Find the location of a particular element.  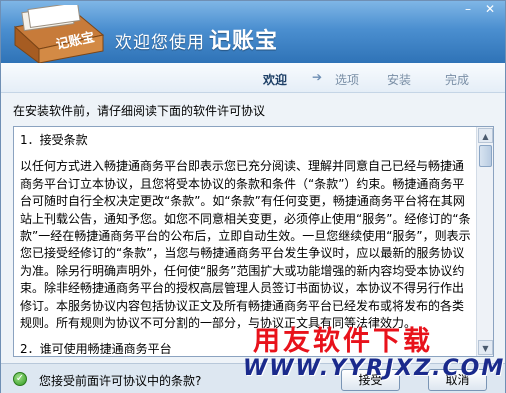

window-title: 欢迎您使用 记账宝 is located at coordinates (196, 39).